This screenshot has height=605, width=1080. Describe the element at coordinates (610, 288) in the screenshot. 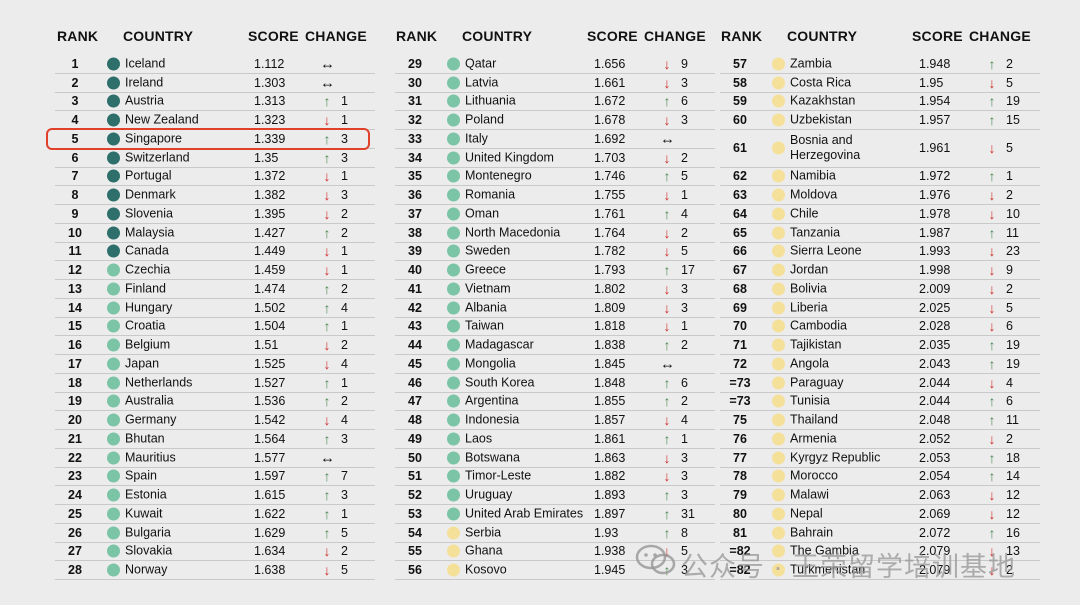

I see `score-cell: 1.802` at that location.